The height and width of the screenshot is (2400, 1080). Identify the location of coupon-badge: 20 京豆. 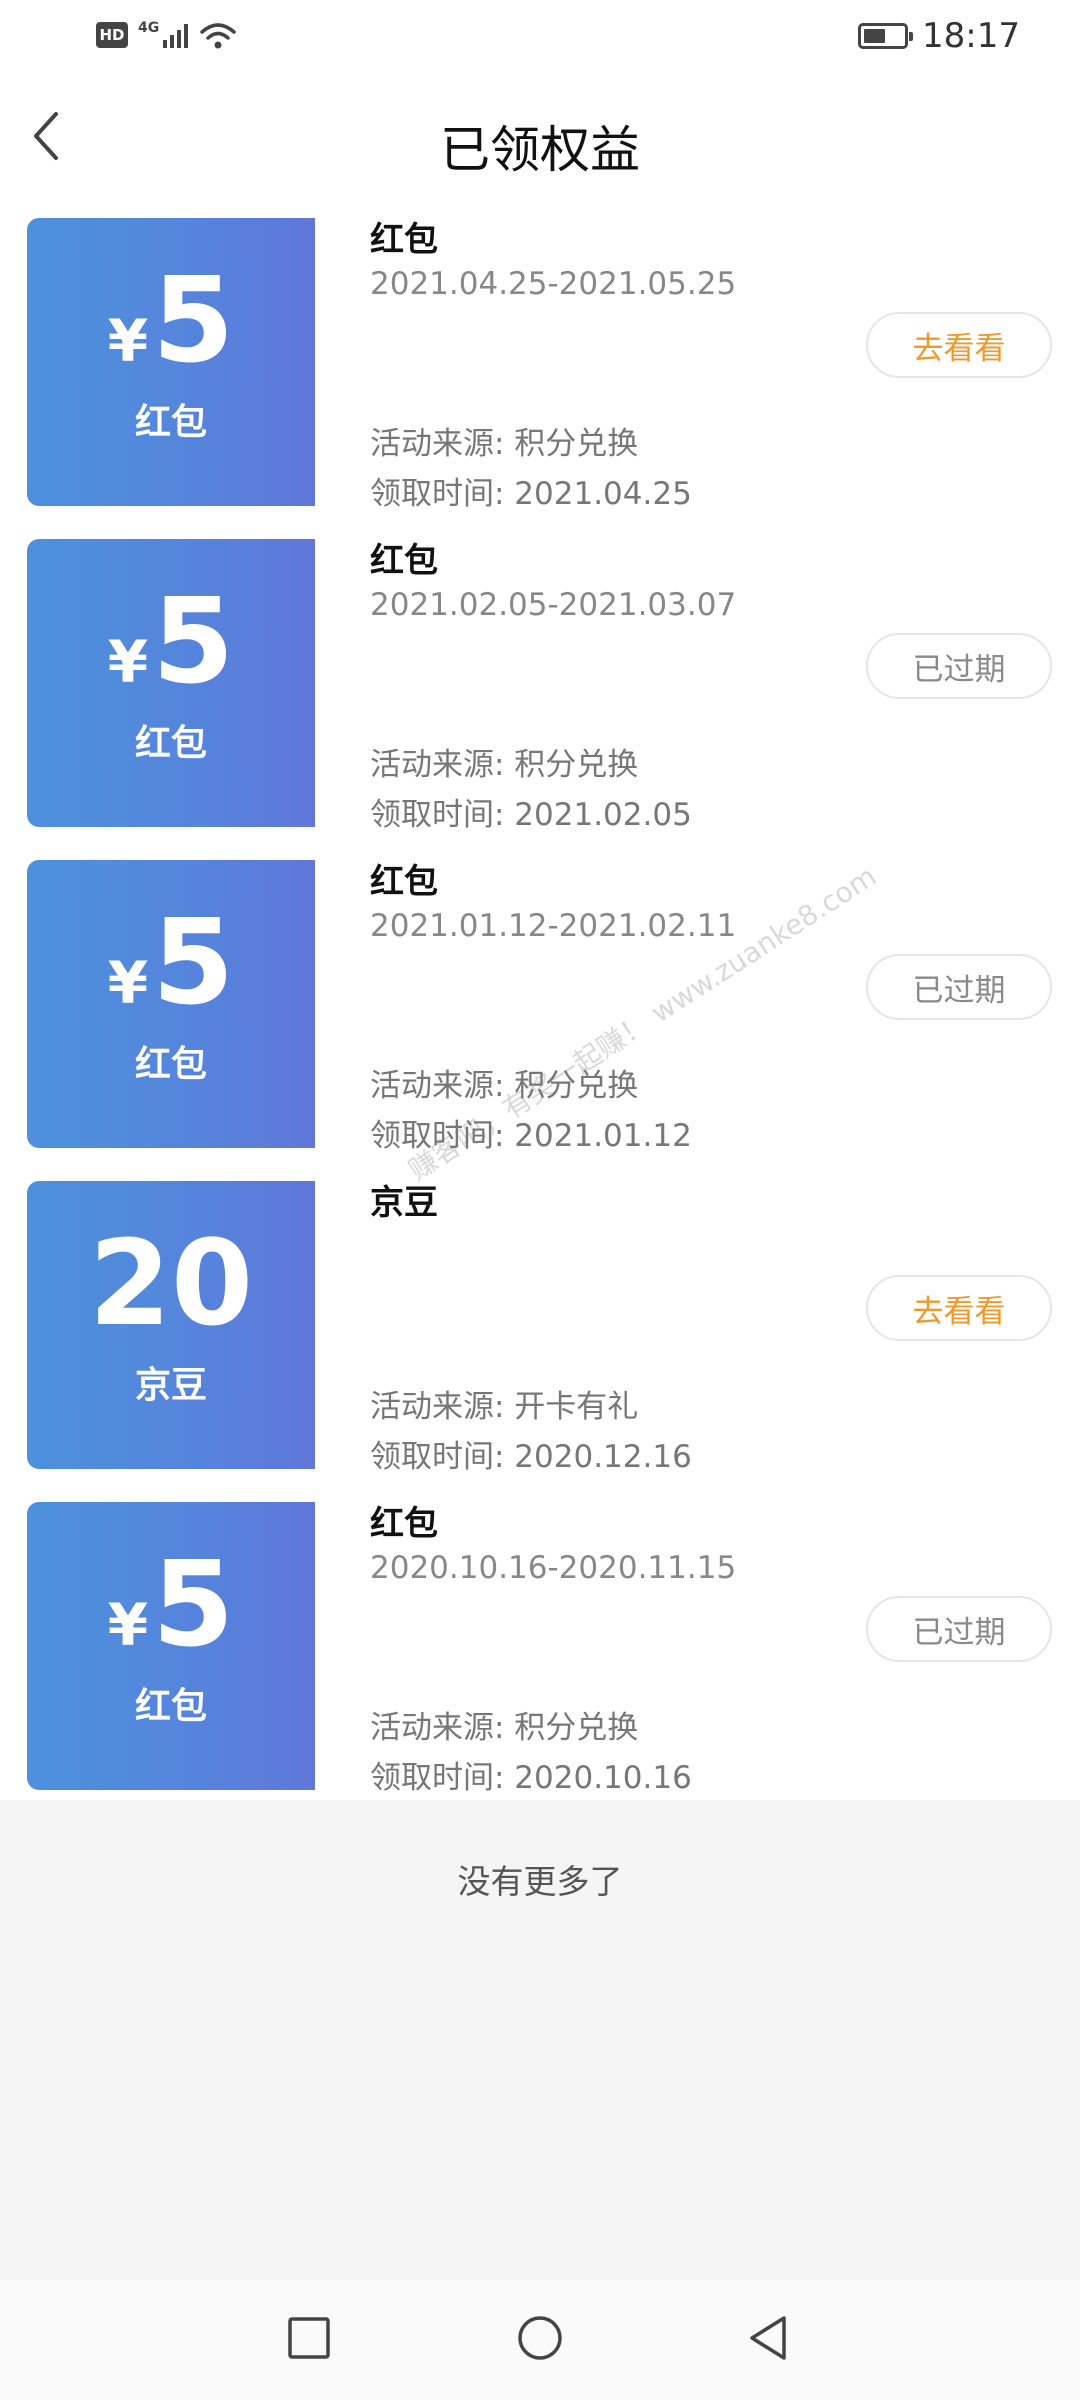
(171, 1325).